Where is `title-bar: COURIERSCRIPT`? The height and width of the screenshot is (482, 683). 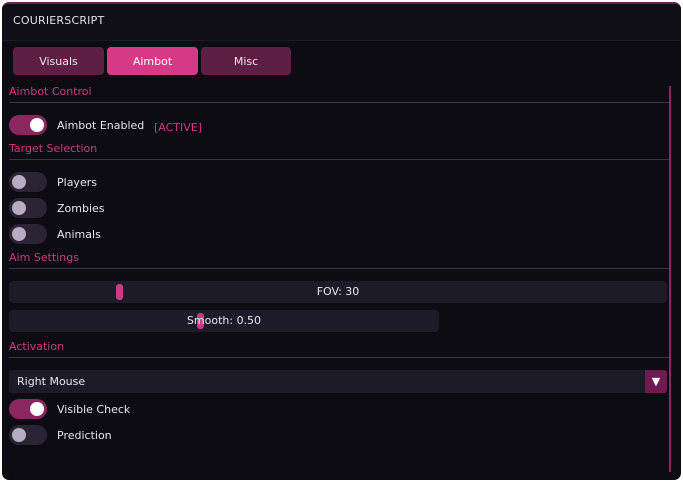 title-bar: COURIERSCRIPT is located at coordinates (341, 22).